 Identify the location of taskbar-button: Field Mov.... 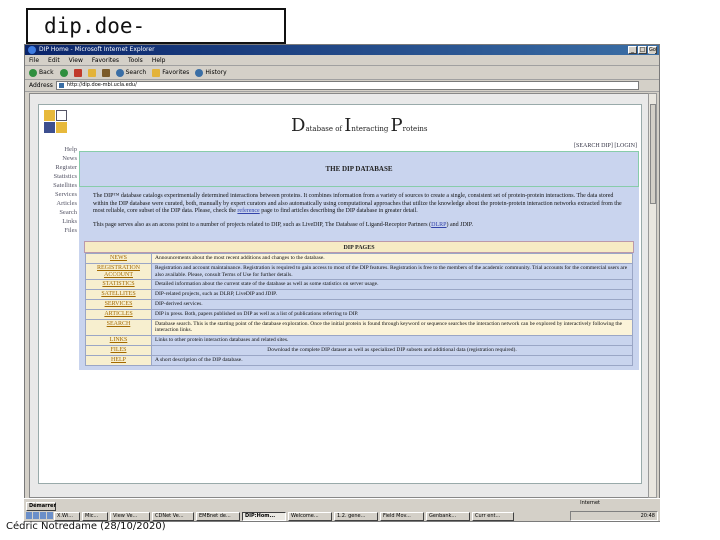
(402, 516).